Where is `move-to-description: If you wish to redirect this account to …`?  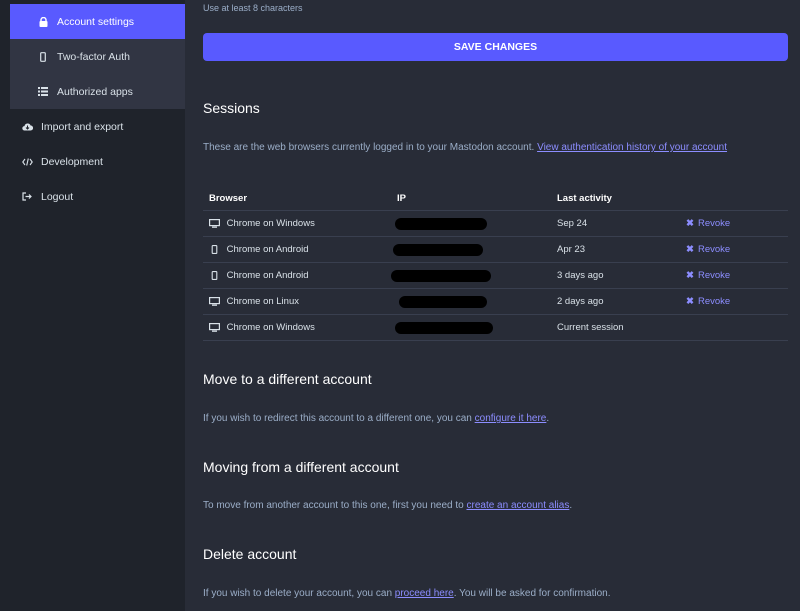
move-to-description: If you wish to redirect this account to … is located at coordinates (376, 418).